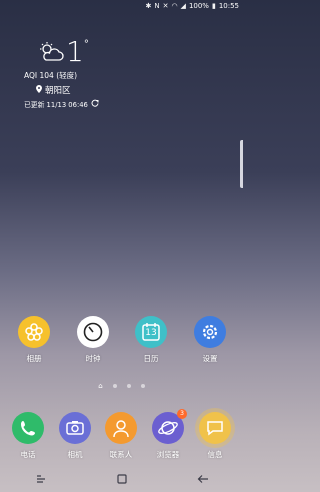 The width and height of the screenshot is (320, 492). I want to click on app-label: 相机, so click(75, 454).